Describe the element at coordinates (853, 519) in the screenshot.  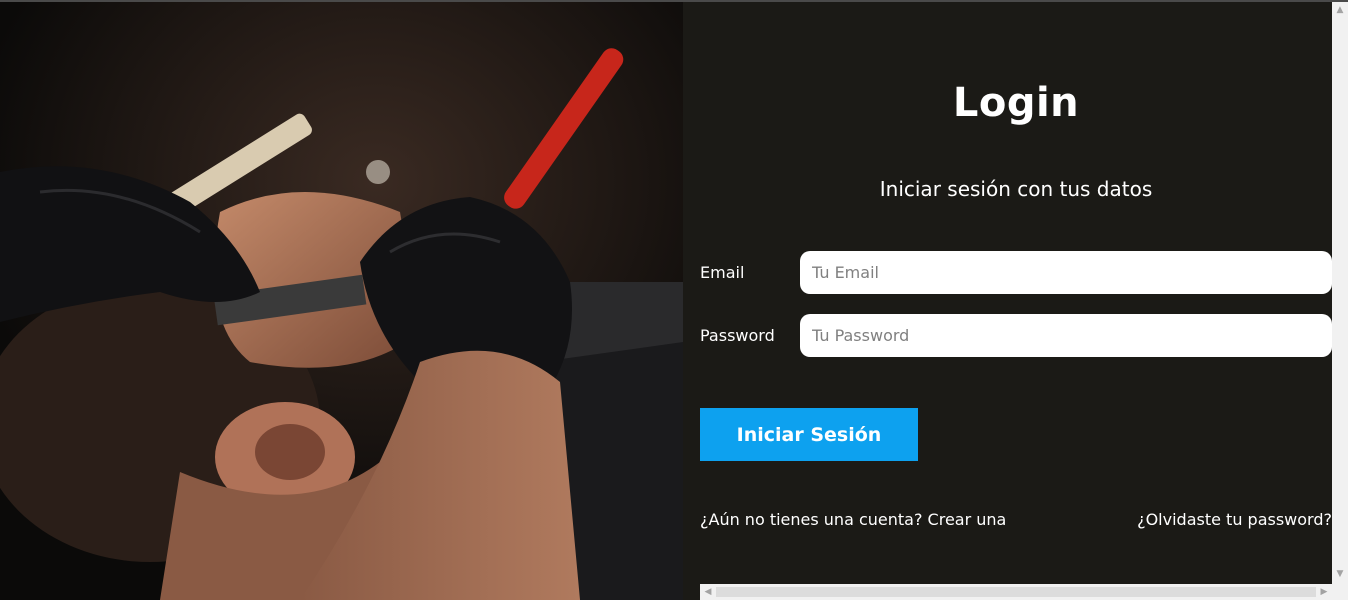
I see `create-account-link: ¿Aún no tienes una cuenta? Crear una` at that location.